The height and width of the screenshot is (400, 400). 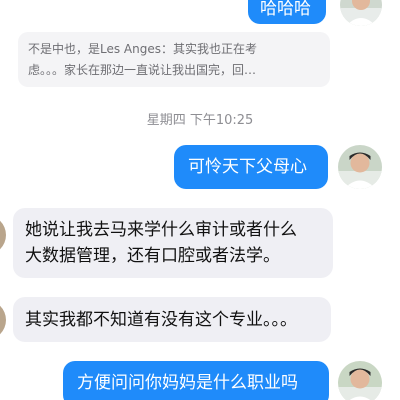 What do you see at coordinates (200, 120) in the screenshot?
I see `message-timestamp: 星期四 下午10:25` at bounding box center [200, 120].